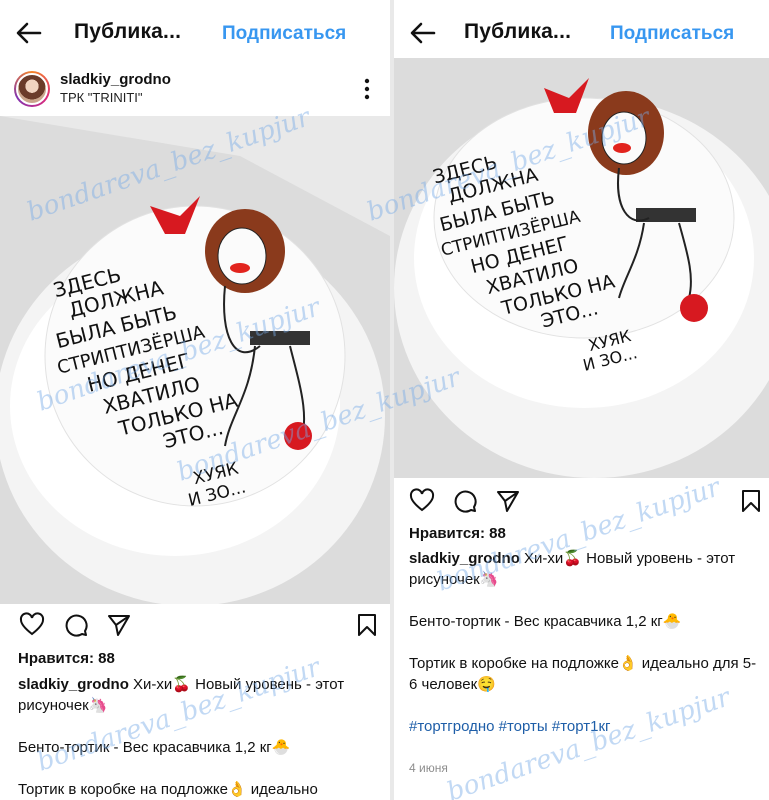 Image resolution: width=769 pixels, height=800 pixels. Describe the element at coordinates (168, 789) in the screenshot. I see `caption-text: Тортик в коробке на подложке👌 идеально` at that location.